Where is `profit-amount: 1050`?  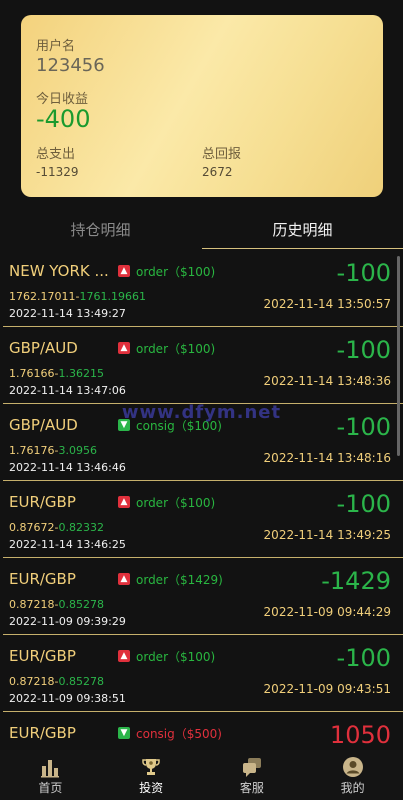 profit-amount: 1050 is located at coordinates (360, 735).